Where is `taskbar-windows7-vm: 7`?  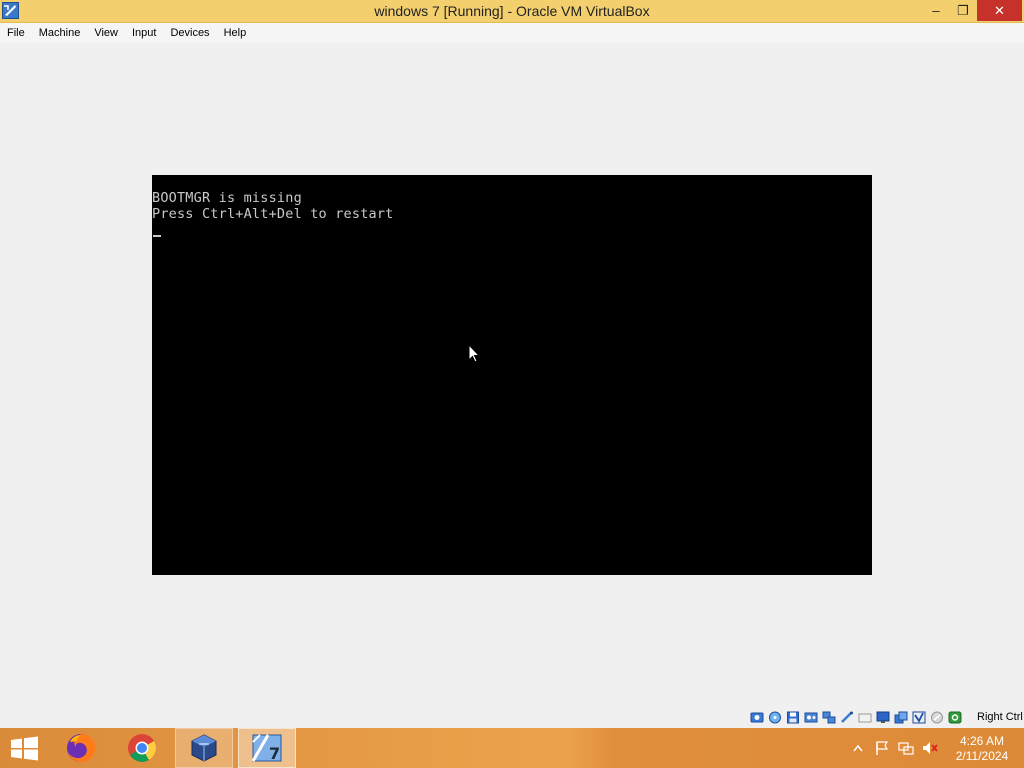 taskbar-windows7-vm: 7 is located at coordinates (267, 748).